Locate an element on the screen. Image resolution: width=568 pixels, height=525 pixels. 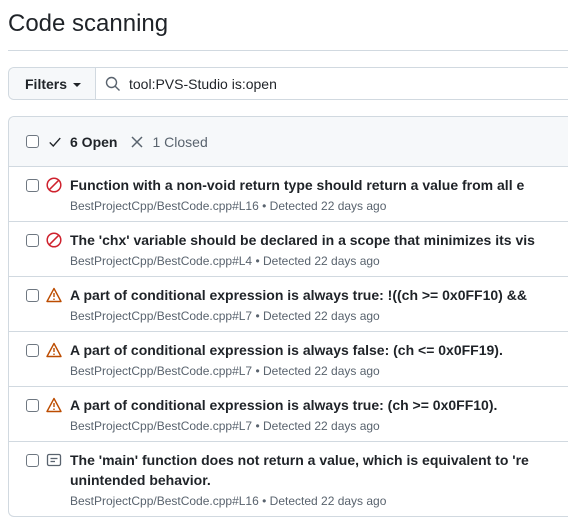
open-filter: 6 Open is located at coordinates (82, 142).